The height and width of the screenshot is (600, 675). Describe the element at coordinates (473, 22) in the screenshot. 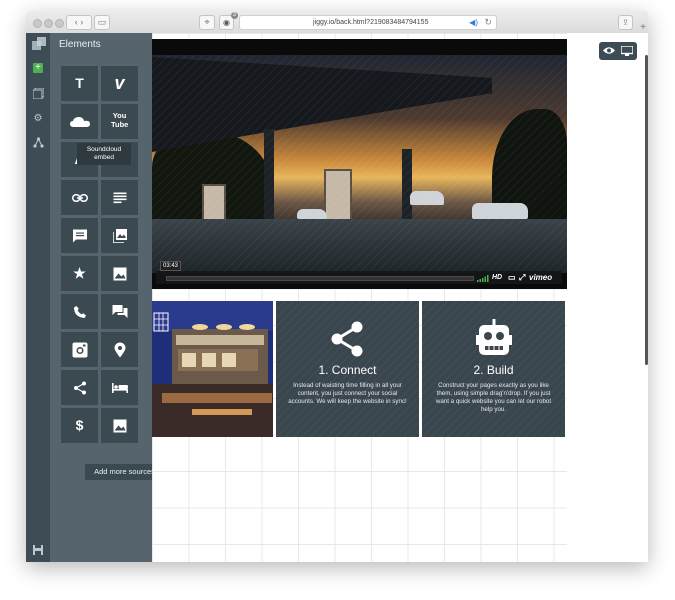

I see `audio-icon: ◀)` at that location.